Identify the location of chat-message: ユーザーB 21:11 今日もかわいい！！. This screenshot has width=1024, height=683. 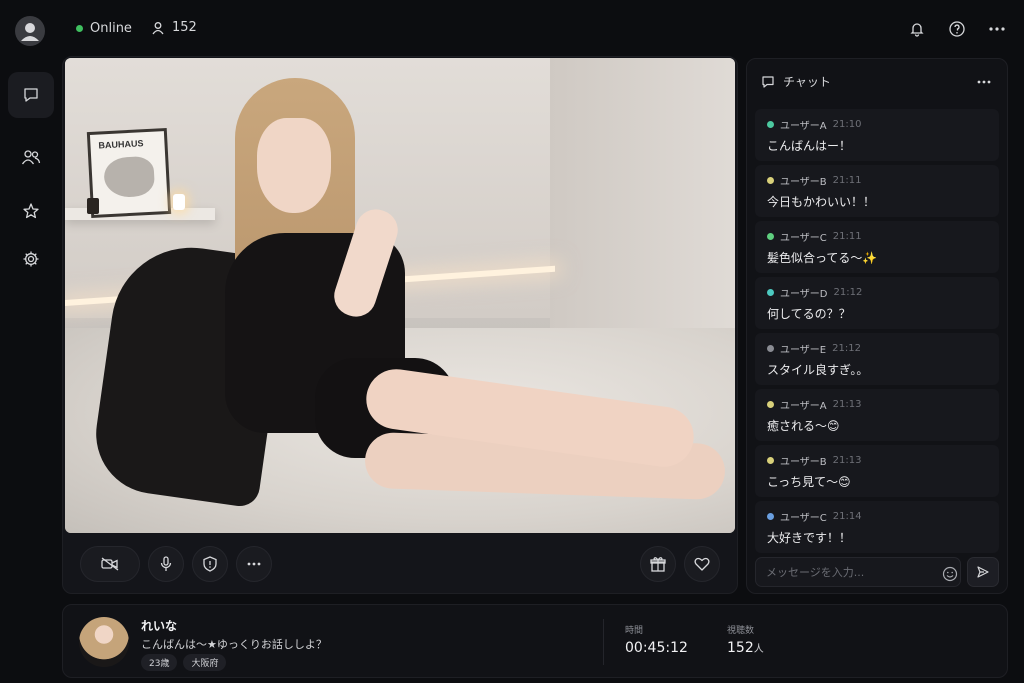
(877, 191).